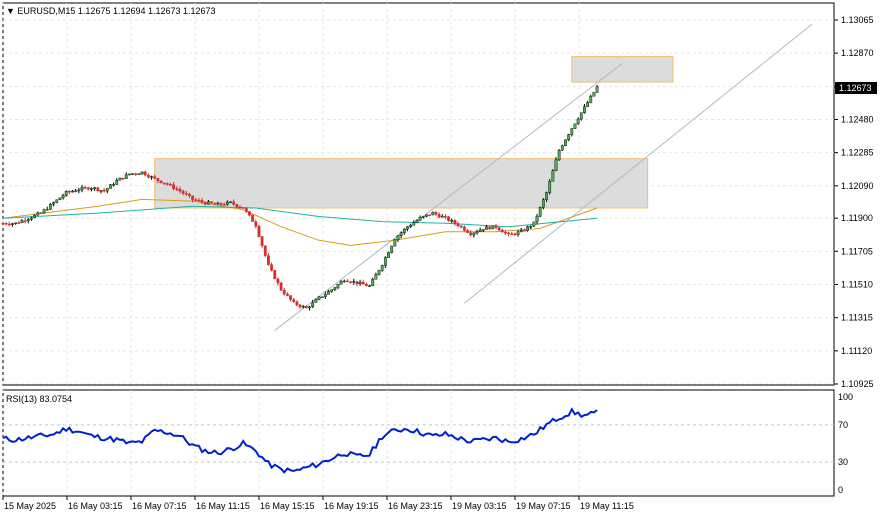  What do you see at coordinates (857, 120) in the screenshot?
I see `price-tick-label: 1.12480` at bounding box center [857, 120].